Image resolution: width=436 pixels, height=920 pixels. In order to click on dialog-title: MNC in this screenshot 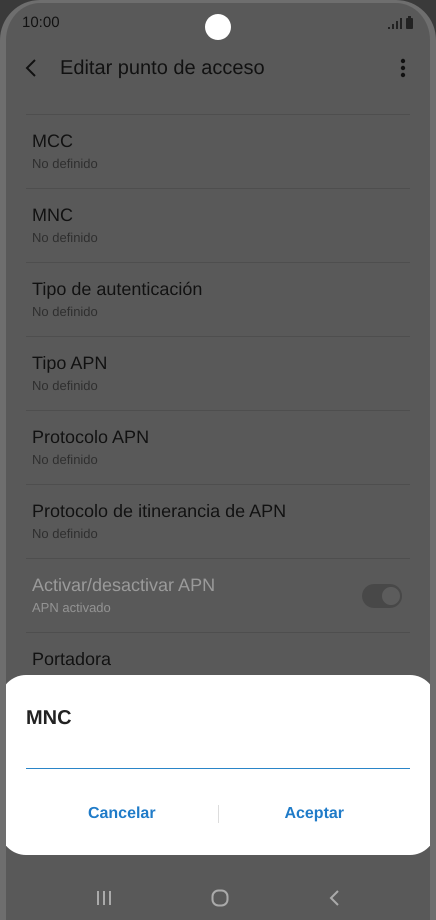, I will do `click(49, 718)`.